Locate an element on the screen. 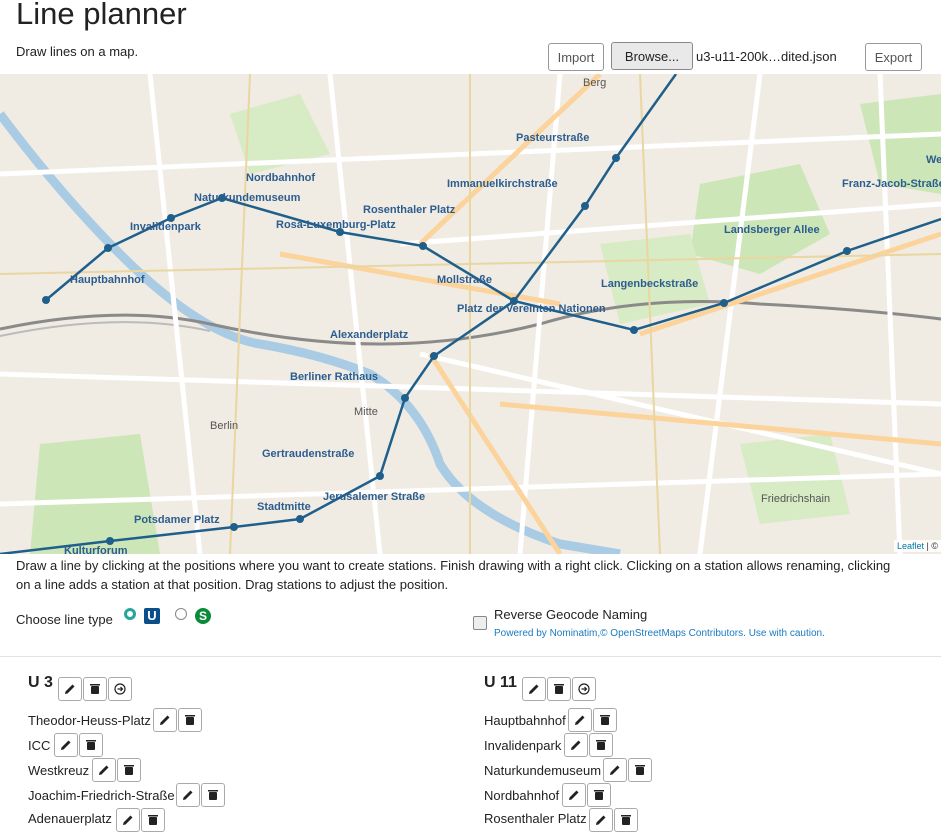  target-icon is located at coordinates (120, 689).